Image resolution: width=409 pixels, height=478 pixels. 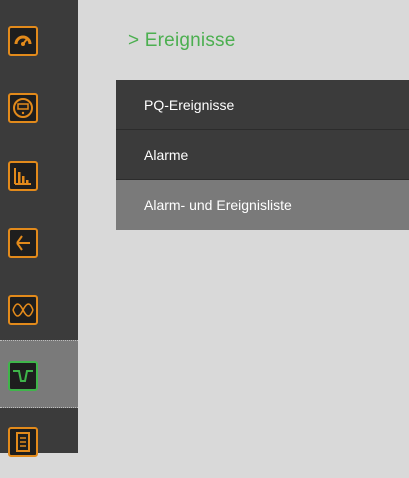 I want to click on menu-item-alarms: Alarme, so click(x=262, y=155).